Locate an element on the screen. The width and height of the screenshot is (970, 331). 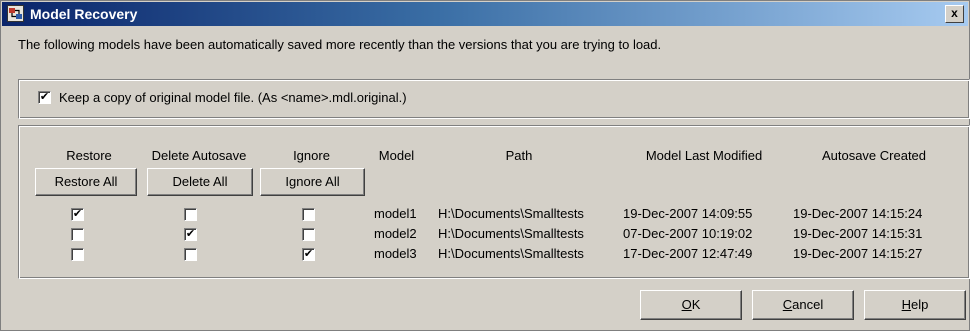
help-button: Help is located at coordinates (915, 305).